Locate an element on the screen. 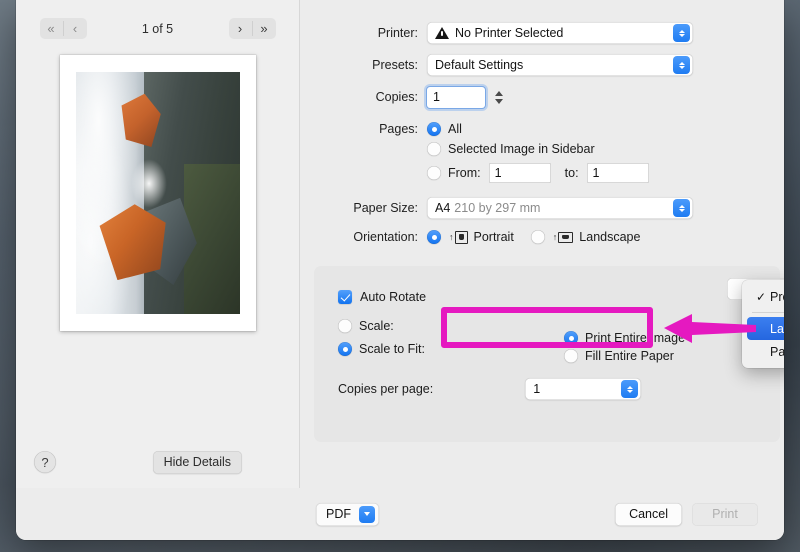 Image resolution: width=800 pixels, height=552 pixels. paper-size-dimensions: 210 by 297 mm is located at coordinates (497, 208).